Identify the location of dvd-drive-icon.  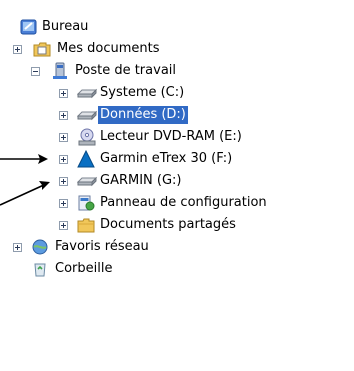
(86, 136).